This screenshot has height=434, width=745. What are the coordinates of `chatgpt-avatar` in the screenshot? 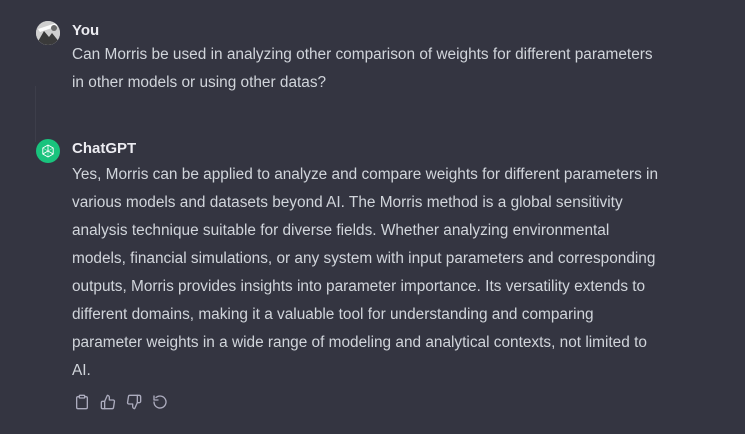 It's located at (48, 151).